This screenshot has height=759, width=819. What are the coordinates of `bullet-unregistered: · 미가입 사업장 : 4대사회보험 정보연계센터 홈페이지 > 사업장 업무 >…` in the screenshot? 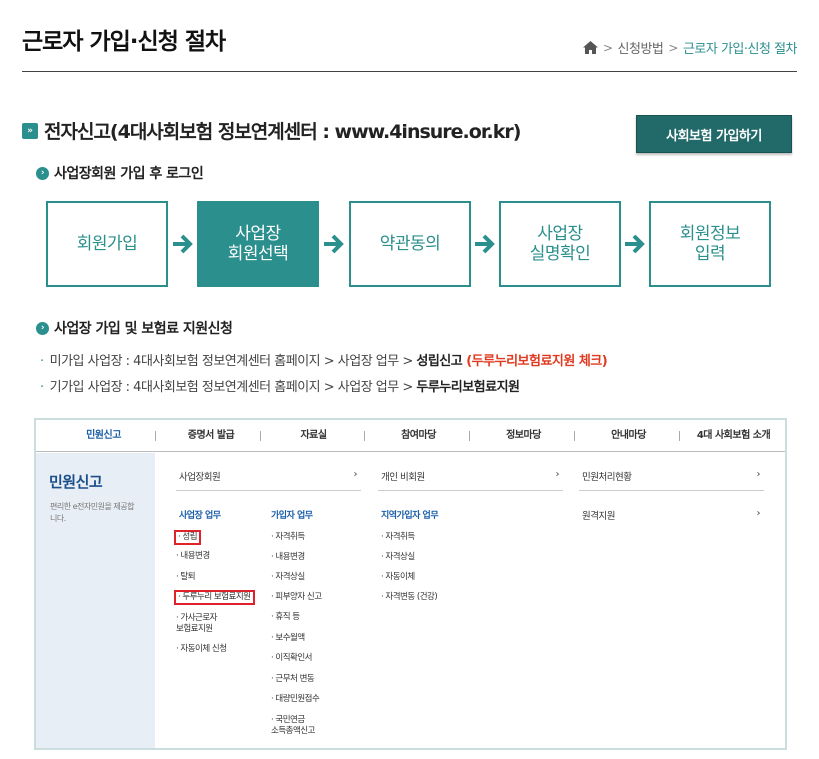 It's located at (324, 361).